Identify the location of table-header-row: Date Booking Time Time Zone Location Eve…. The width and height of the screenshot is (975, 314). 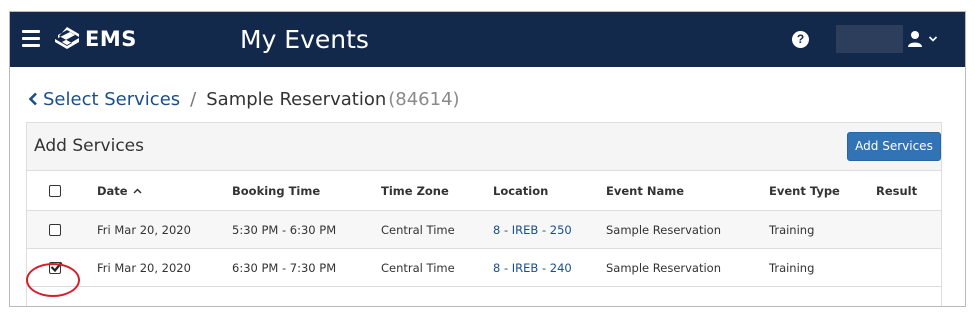
(484, 191).